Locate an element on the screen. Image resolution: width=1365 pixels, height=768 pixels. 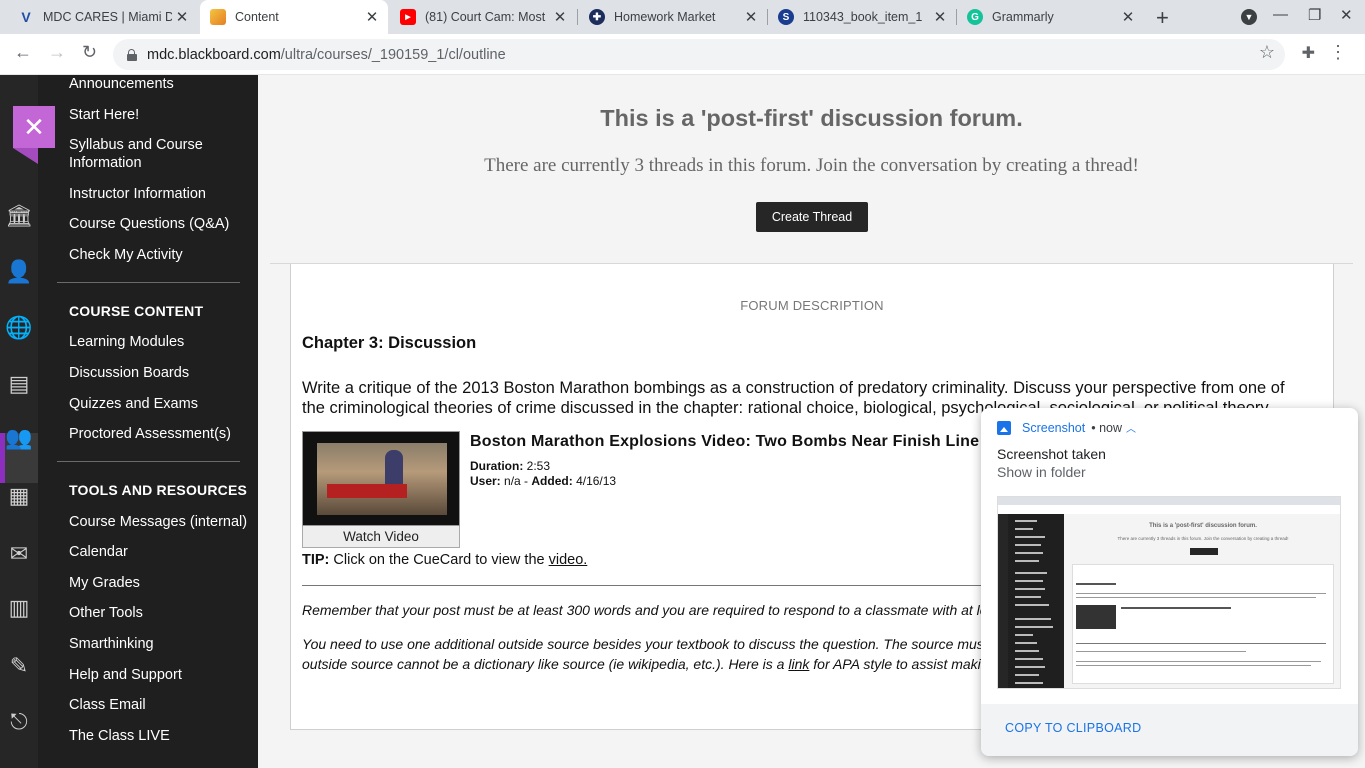
window-close-icon: ✕ is located at coordinates (1346, 15).